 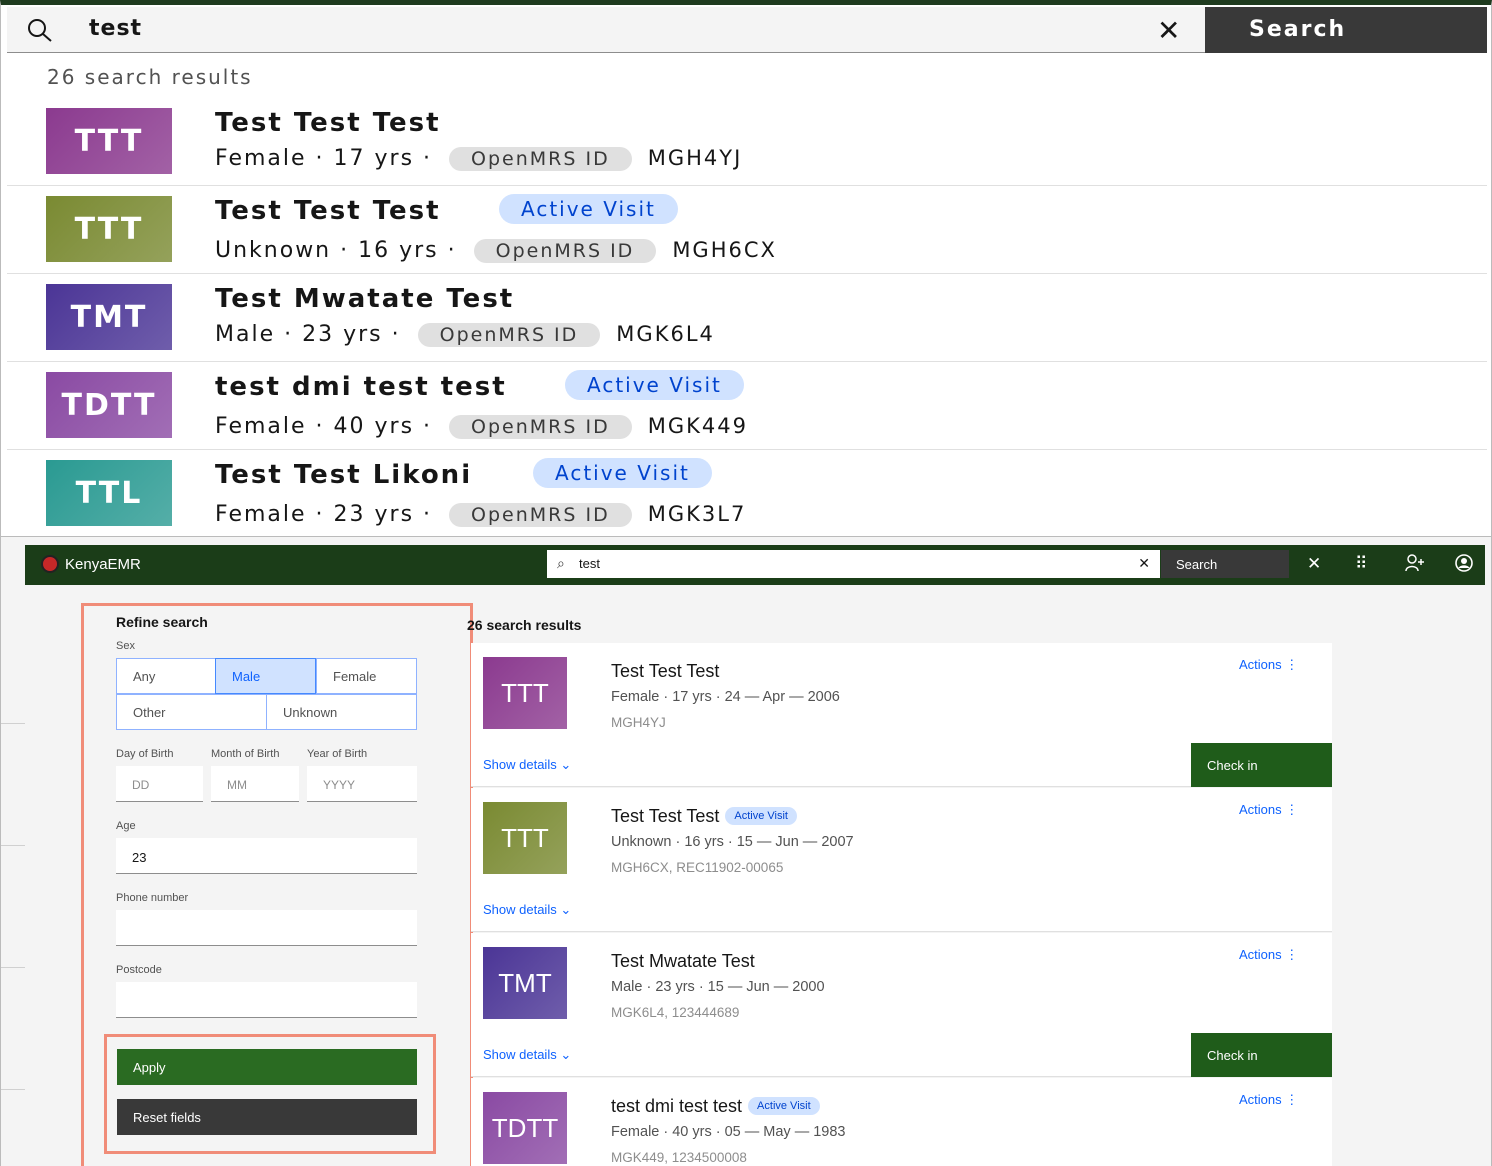 What do you see at coordinates (152, 898) in the screenshot?
I see `phone-number-label: Phone number` at bounding box center [152, 898].